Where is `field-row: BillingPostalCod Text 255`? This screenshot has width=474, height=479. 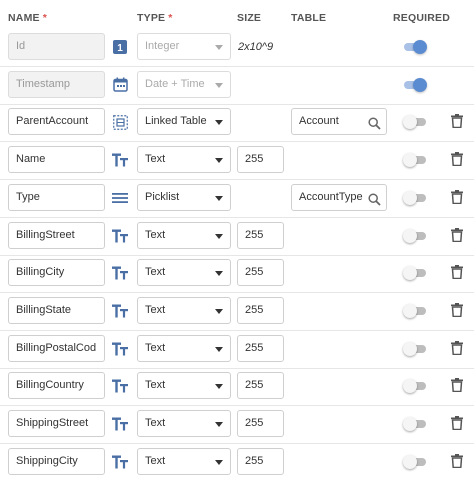
field-row: BillingPostalCod Text 255 is located at coordinates (237, 350).